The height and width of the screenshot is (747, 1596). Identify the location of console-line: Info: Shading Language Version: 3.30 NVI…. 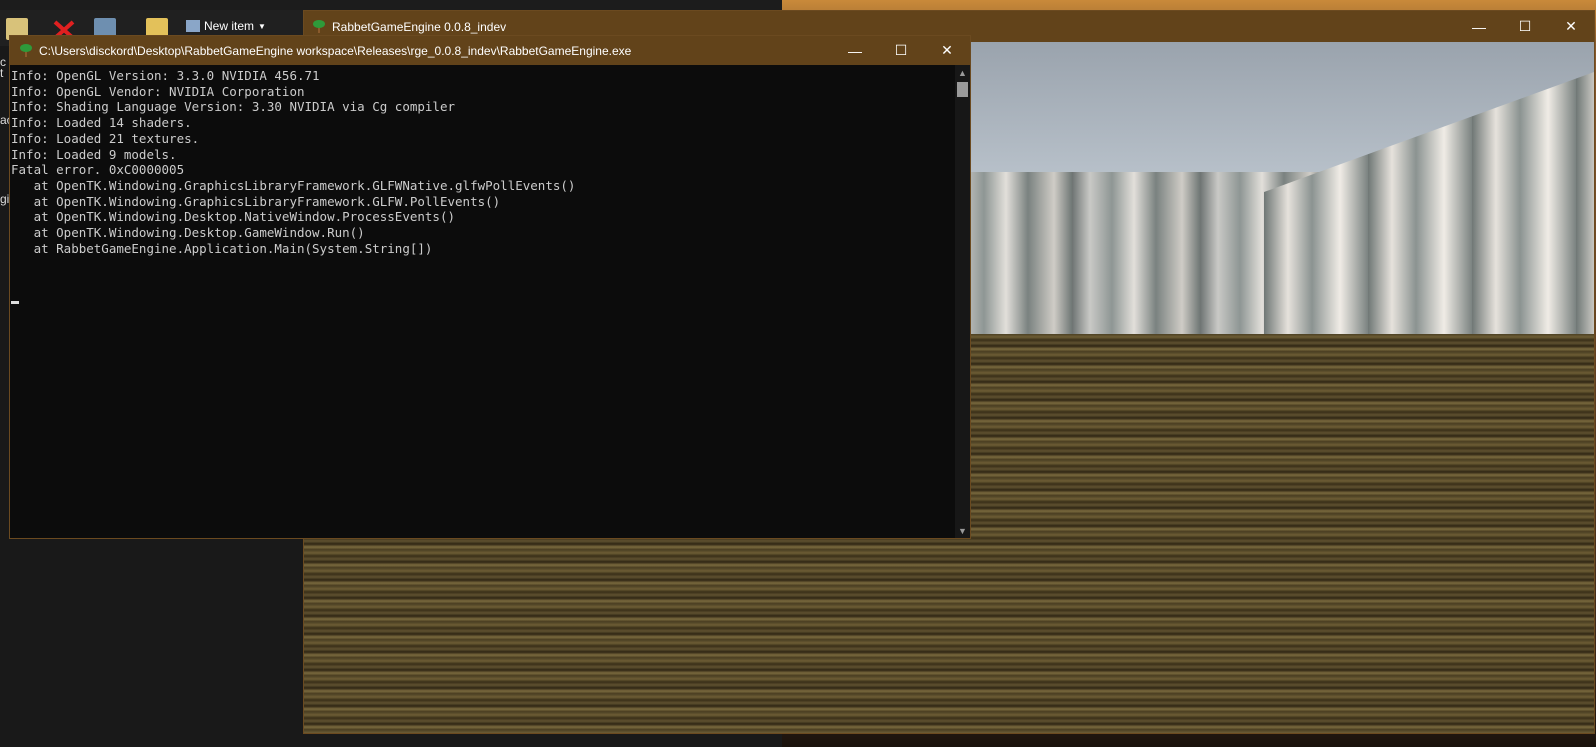
(233, 107).